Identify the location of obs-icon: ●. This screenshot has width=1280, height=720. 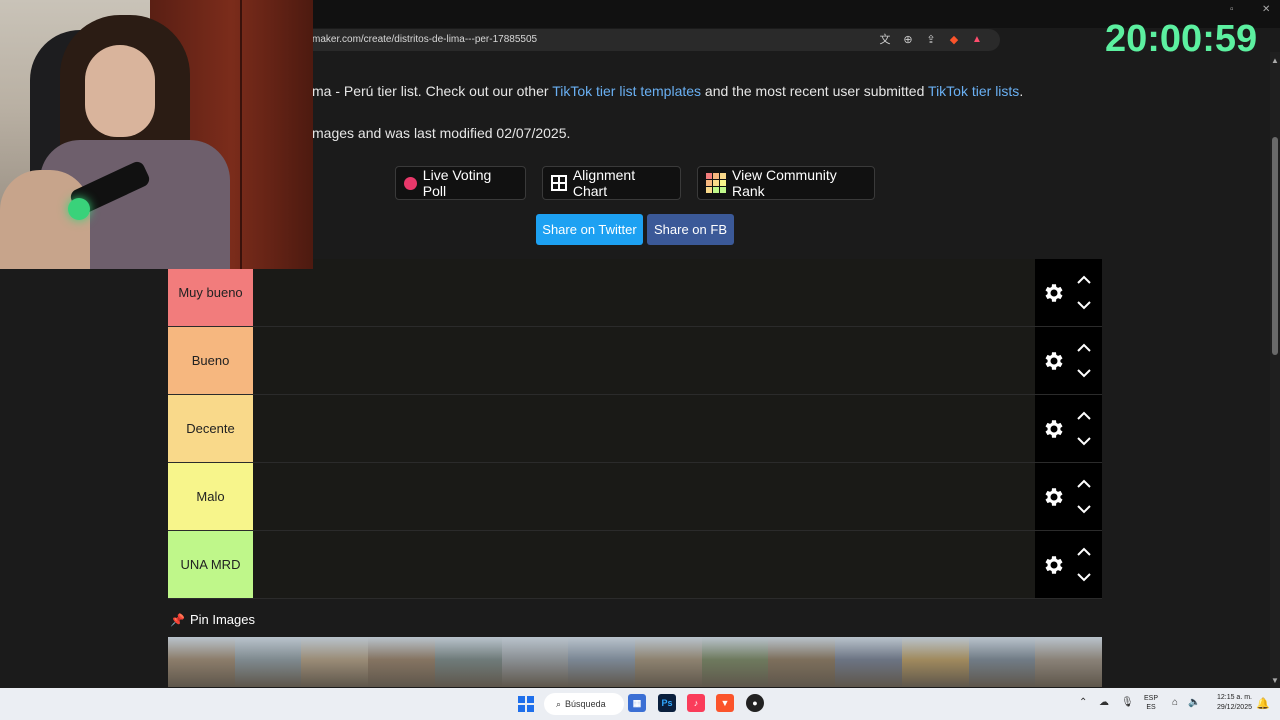
(755, 703).